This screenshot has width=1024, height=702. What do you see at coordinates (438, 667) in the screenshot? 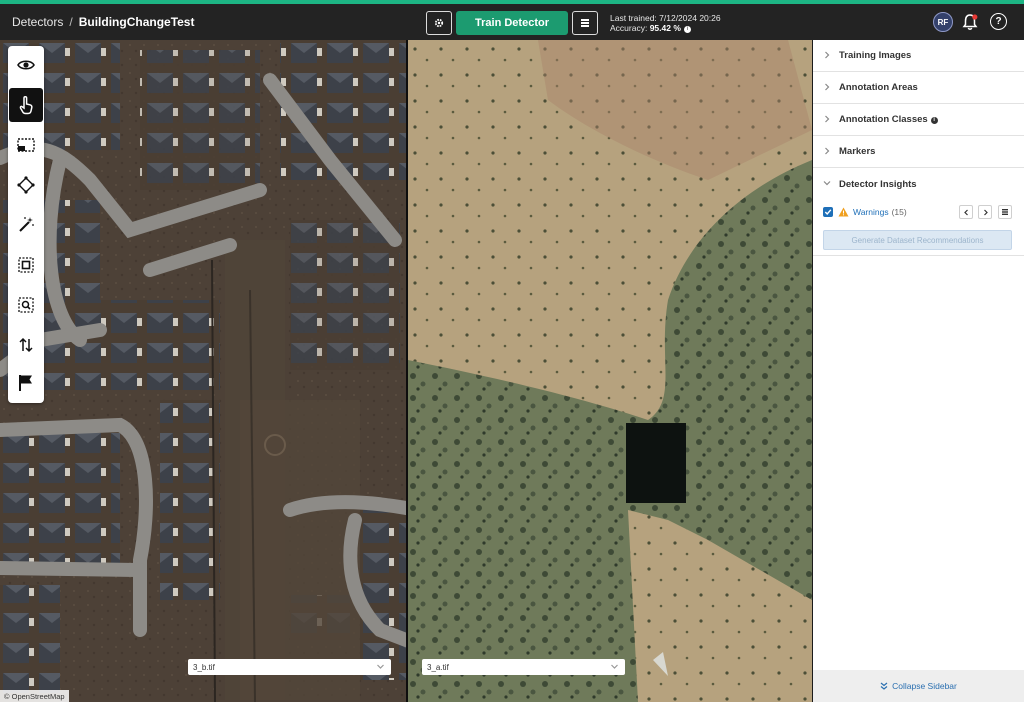
I see `right-image-filename: 3_a.tif` at bounding box center [438, 667].